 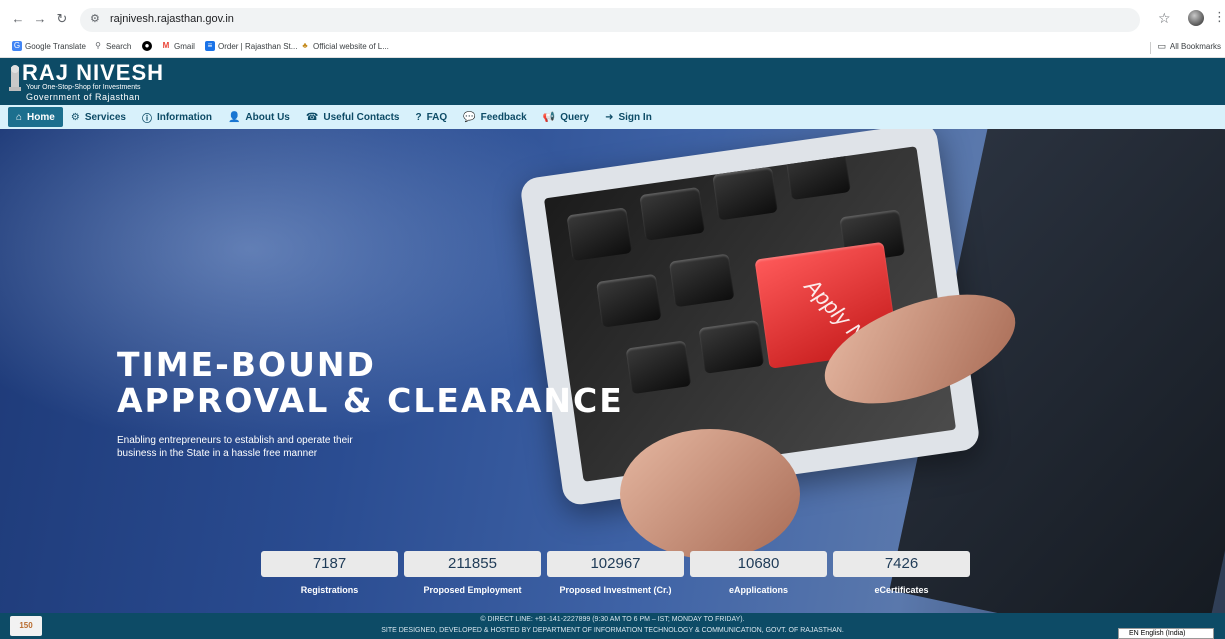 I want to click on translate-icon: G, so click(x=17, y=46).